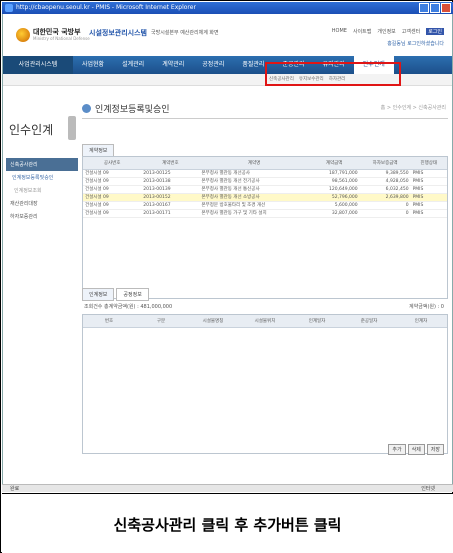 The height and width of the screenshot is (553, 453). What do you see at coordinates (9, 8) in the screenshot?
I see `ie-icon` at bounding box center [9, 8].